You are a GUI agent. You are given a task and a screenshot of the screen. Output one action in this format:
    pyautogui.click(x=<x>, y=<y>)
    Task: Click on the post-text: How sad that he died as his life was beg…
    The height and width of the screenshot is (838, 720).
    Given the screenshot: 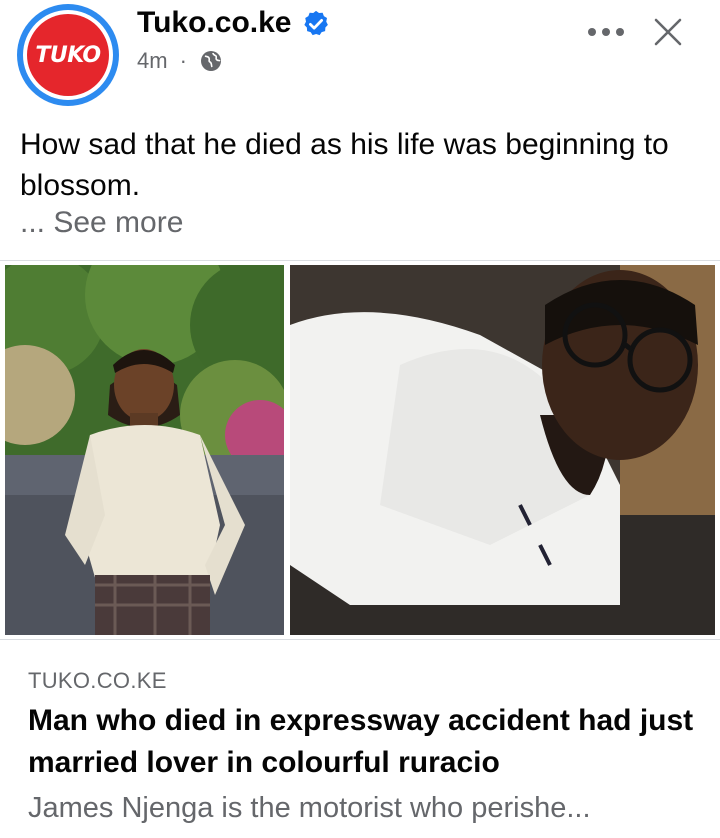 What is the action you would take?
    pyautogui.click(x=344, y=165)
    